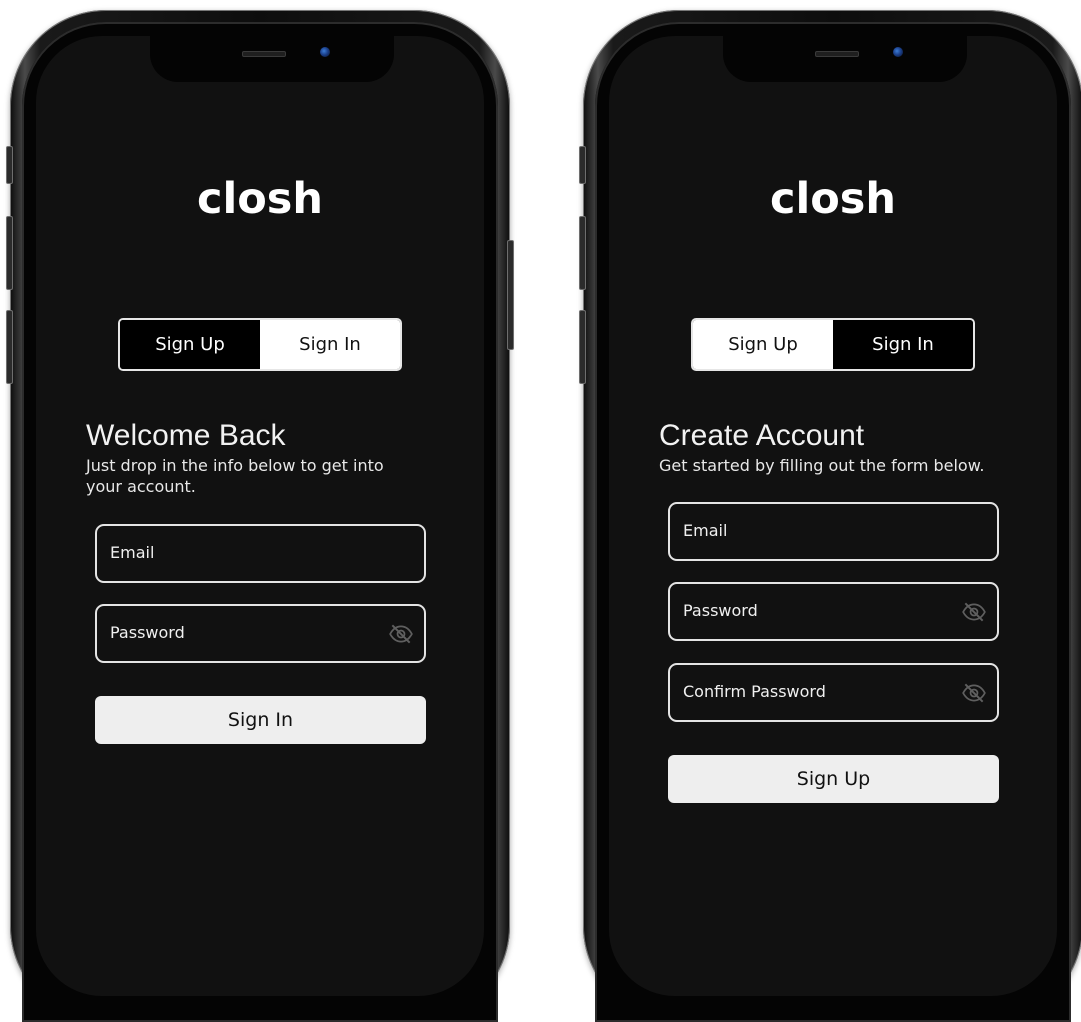 This screenshot has width=1081, height=1022. I want to click on sign-in-button: Sign In, so click(260, 720).